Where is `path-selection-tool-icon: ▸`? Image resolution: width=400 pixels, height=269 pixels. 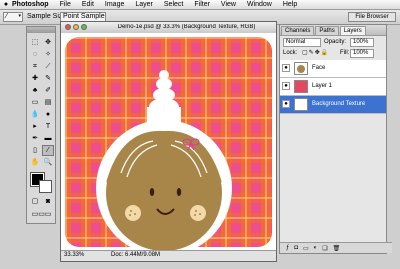
path-selection-tool-icon: ▸ is located at coordinates (35, 126).